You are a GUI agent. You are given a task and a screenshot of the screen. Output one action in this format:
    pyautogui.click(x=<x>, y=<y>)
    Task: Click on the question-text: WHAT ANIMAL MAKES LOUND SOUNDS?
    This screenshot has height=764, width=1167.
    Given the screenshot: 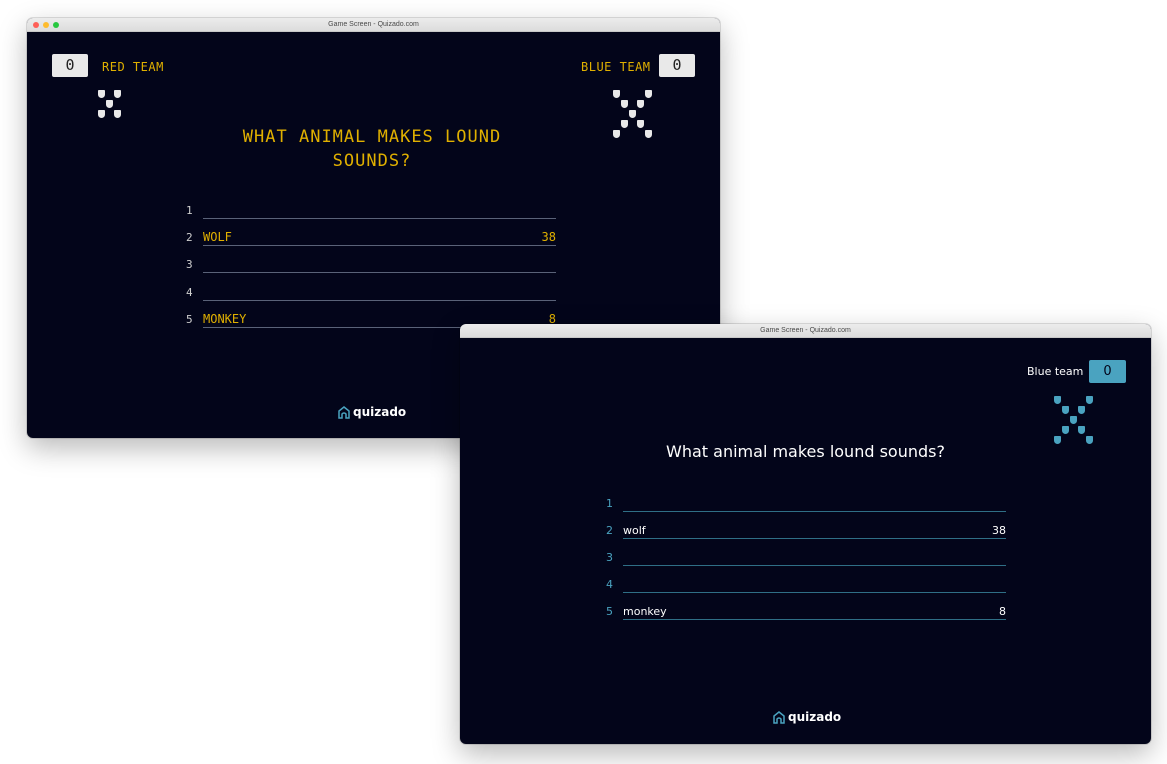 What is the action you would take?
    pyautogui.click(x=372, y=149)
    